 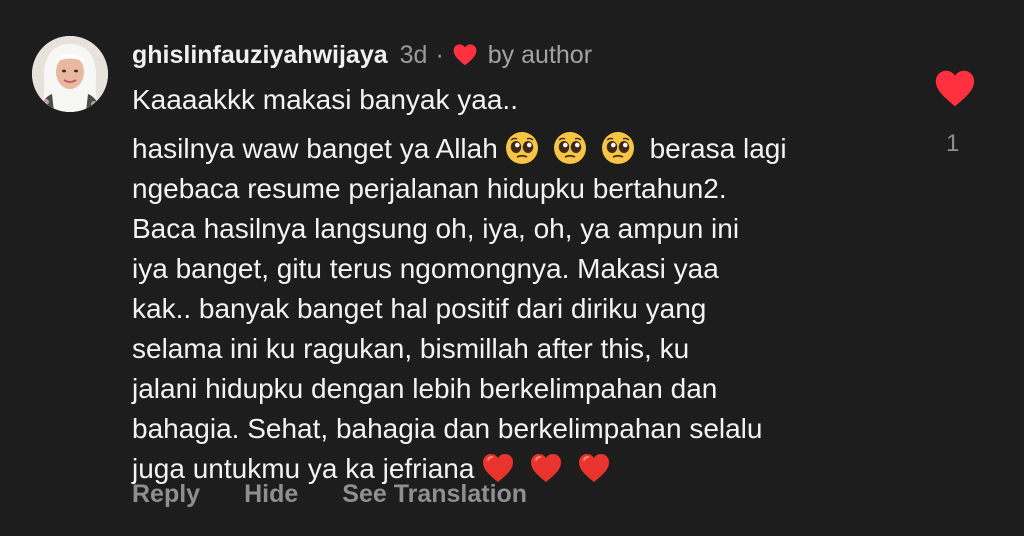 I want to click on avatar-photo, so click(x=70, y=74).